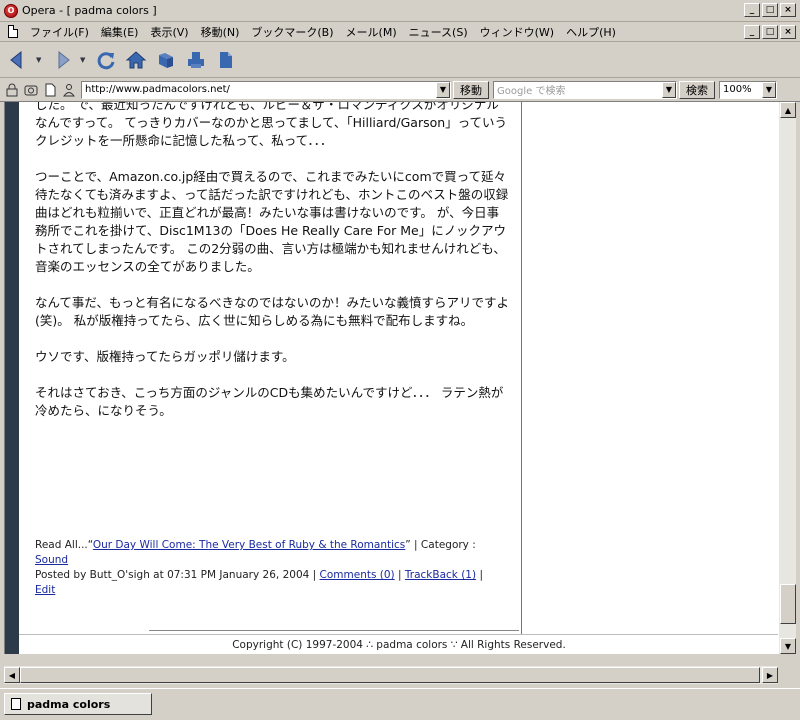 This screenshot has height=720, width=800. What do you see at coordinates (292, 32) in the screenshot?
I see `menu-bookmarks: ブックマーク(B)` at bounding box center [292, 32].